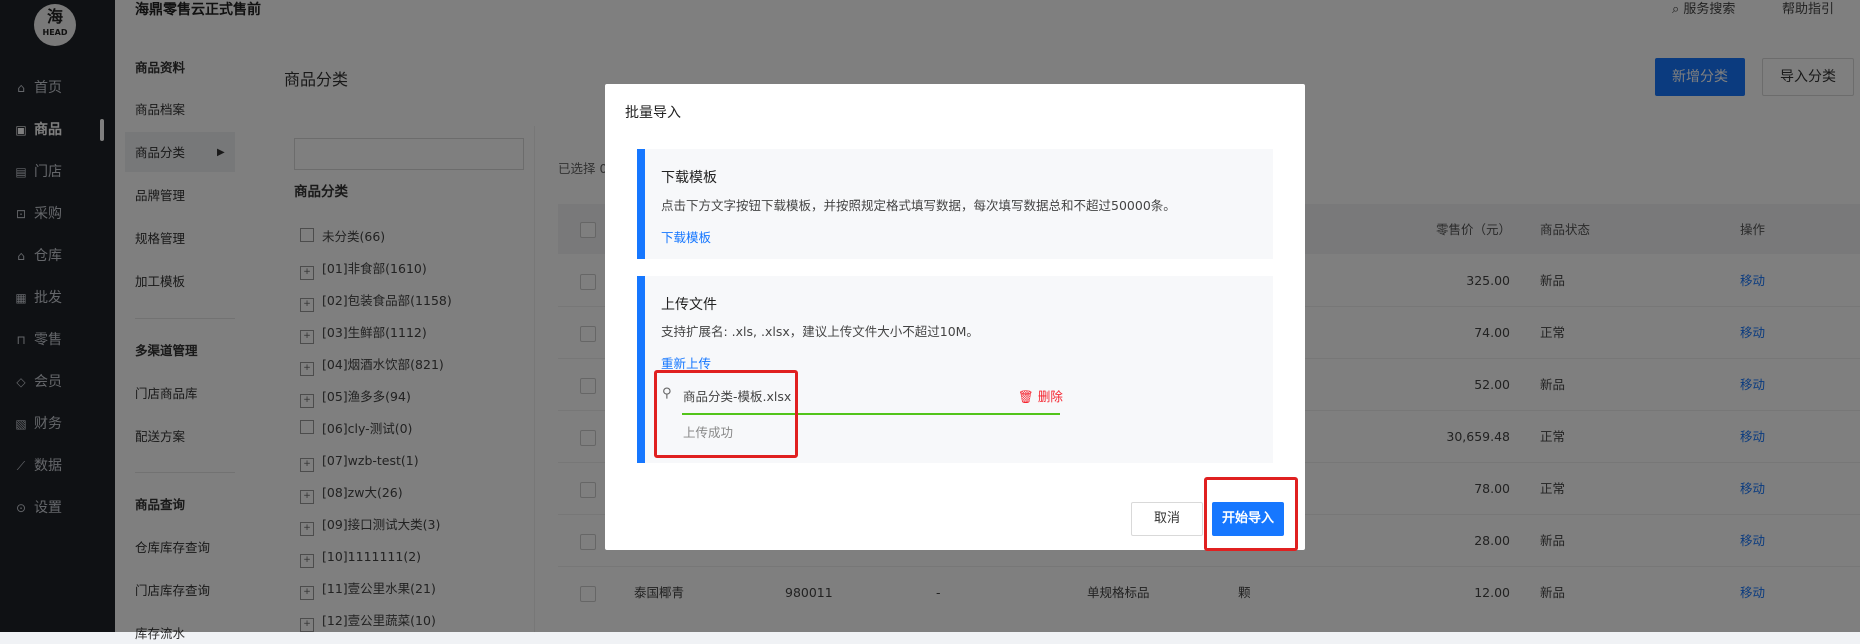 The height and width of the screenshot is (644, 1860). What do you see at coordinates (820, 331) in the screenshot?
I see `upload-section-desc: 支持扩展名: .xls, .xlsx，建议上传文件大小不超过10M。` at bounding box center [820, 331].